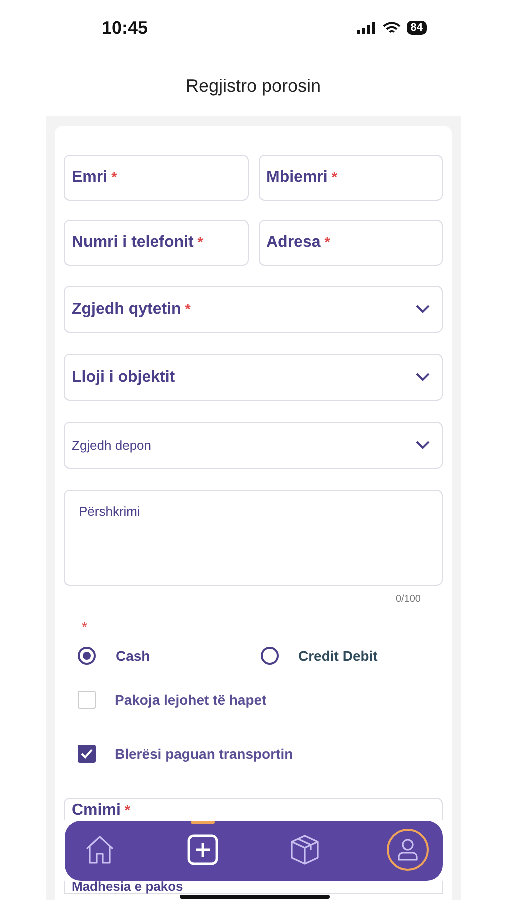 Image resolution: width=507 pixels, height=900 pixels. What do you see at coordinates (416, 28) in the screenshot?
I see `battery-level: 84` at bounding box center [416, 28].